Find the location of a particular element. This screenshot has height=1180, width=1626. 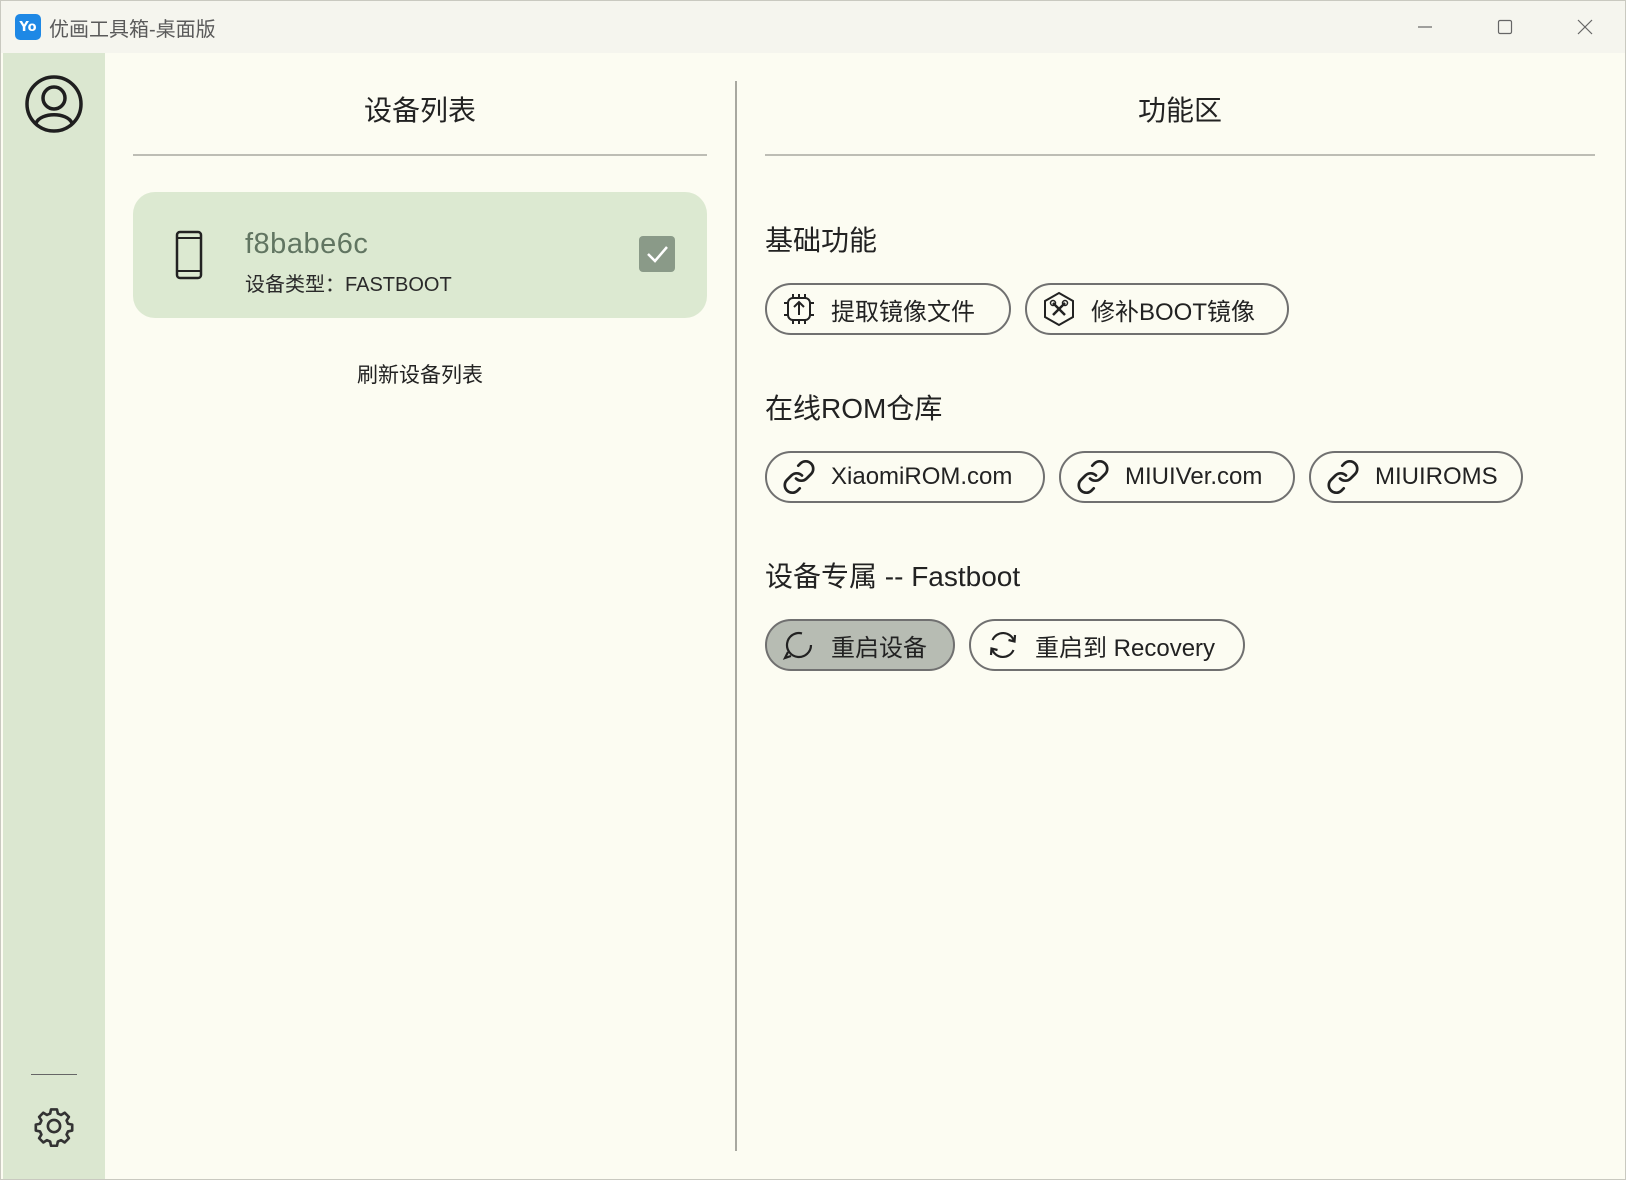

minimize-button is located at coordinates (1425, 27).